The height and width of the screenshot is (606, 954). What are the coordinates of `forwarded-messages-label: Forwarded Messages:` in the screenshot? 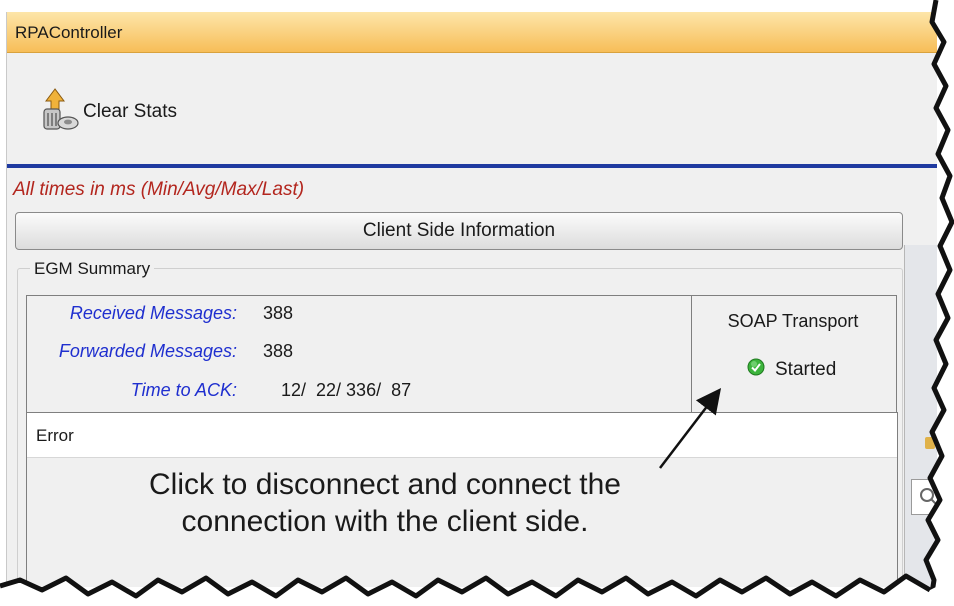 It's located at (147, 351).